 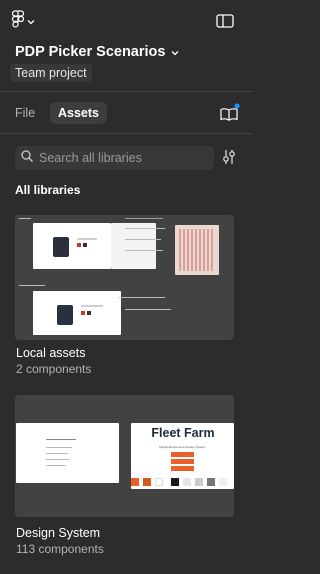 I want to click on library-name: Design System, so click(x=58, y=533).